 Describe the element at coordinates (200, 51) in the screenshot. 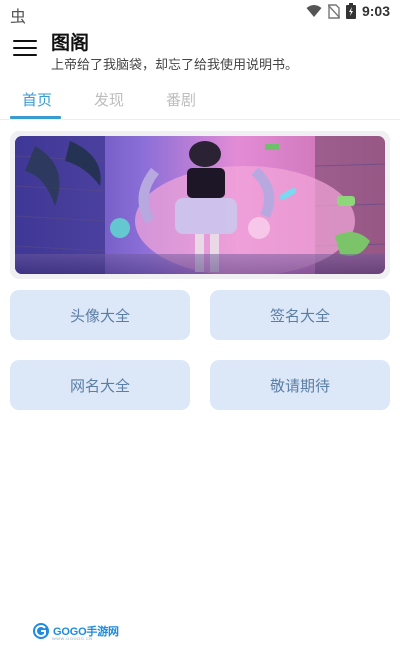

I see `app-header: 图阁 上帝给了我脑袋，却忘了给我使用说明书。` at that location.